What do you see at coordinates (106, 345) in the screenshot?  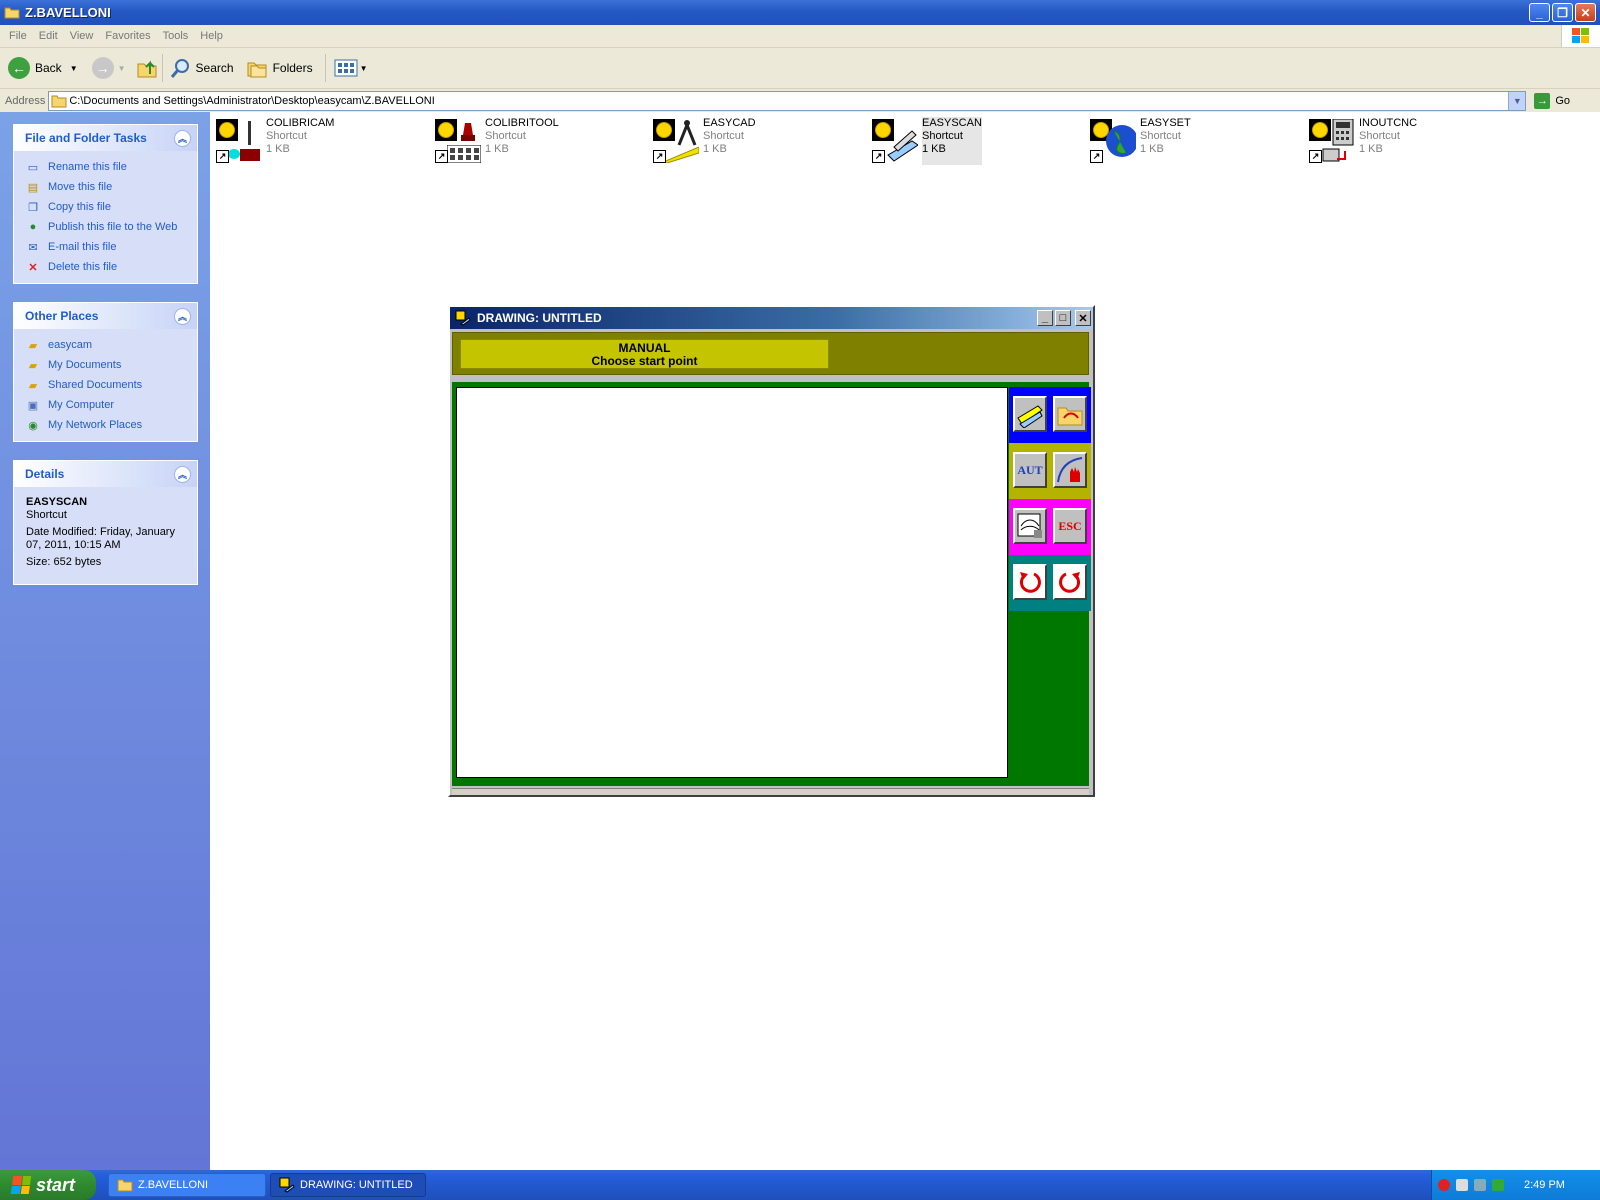 I see `place-easycam: ▰ easycam` at bounding box center [106, 345].